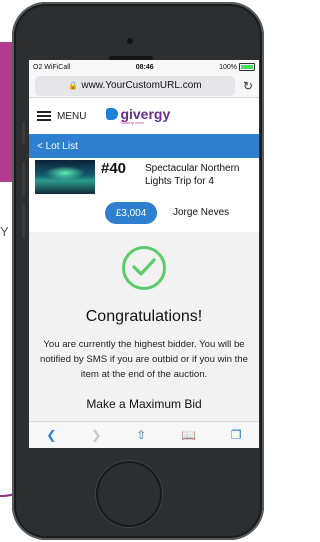 Image resolution: width=320 pixels, height=542 pixels. Describe the element at coordinates (23, 133) in the screenshot. I see `mute-switch` at that location.